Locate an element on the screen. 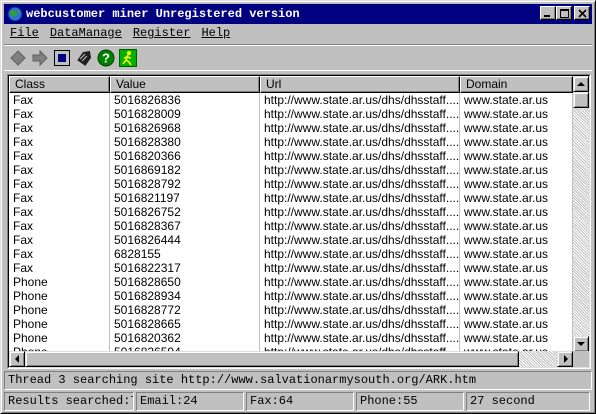 This screenshot has width=596, height=414. menu-register-label: Register is located at coordinates (161, 33).